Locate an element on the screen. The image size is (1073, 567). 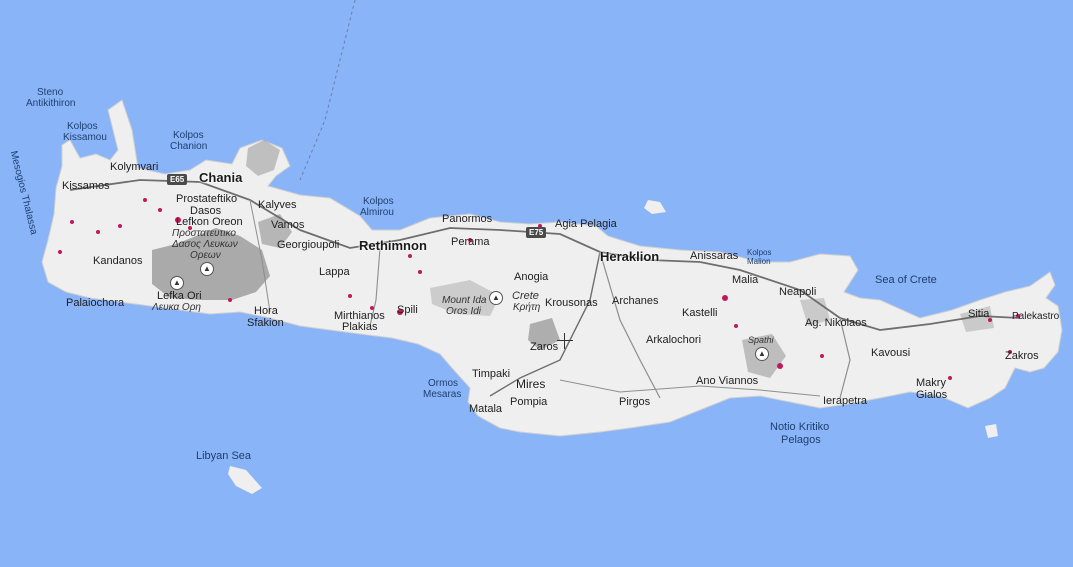
town-lappa: Lappa is located at coordinates (334, 272).